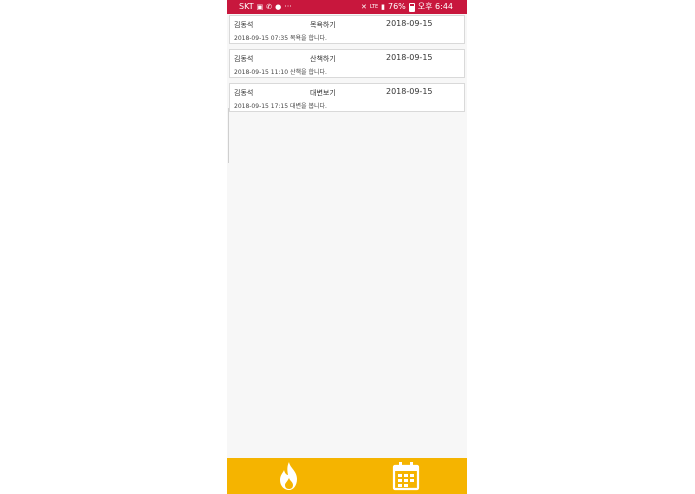  What do you see at coordinates (246, 6) in the screenshot?
I see `carrier-label: SKT` at bounding box center [246, 6].